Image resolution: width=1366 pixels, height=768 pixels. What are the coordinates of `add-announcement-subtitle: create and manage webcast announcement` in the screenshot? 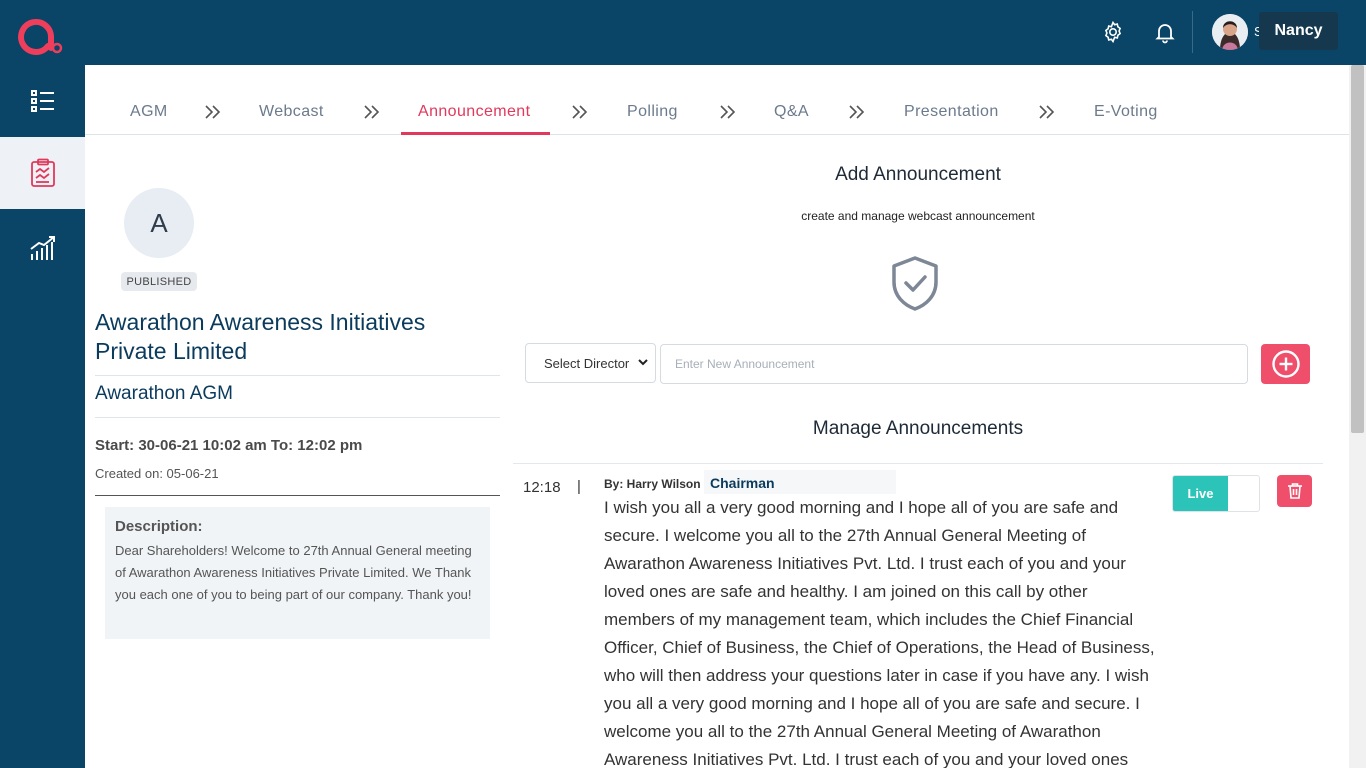 It's located at (918, 216).